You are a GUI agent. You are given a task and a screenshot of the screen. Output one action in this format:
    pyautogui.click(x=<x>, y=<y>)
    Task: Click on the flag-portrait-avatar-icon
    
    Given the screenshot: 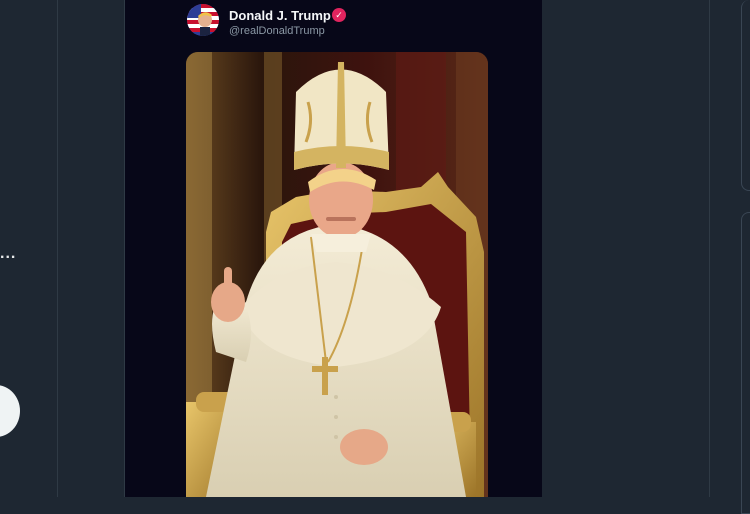 What is the action you would take?
    pyautogui.click(x=203, y=20)
    